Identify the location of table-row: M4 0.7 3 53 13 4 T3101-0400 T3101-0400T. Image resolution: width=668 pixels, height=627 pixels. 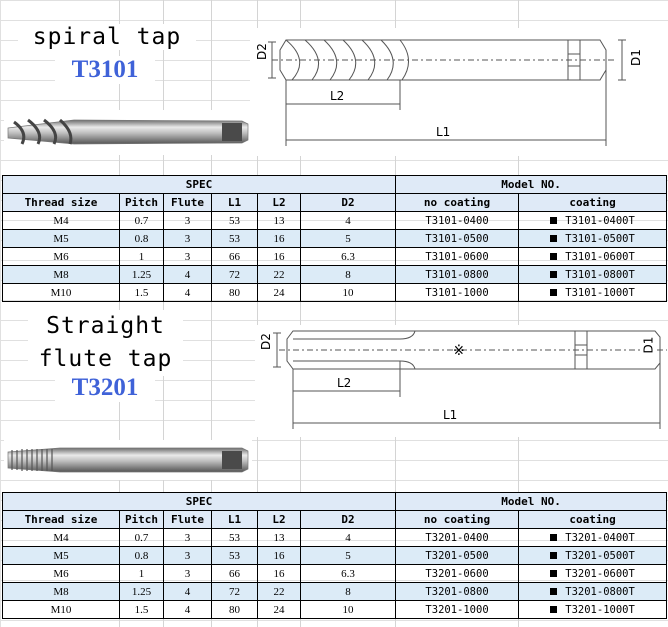
(335, 220).